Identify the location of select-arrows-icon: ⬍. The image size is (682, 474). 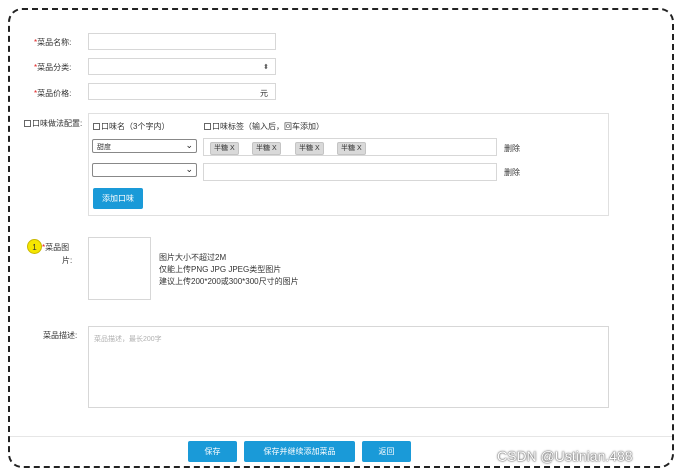
(266, 67).